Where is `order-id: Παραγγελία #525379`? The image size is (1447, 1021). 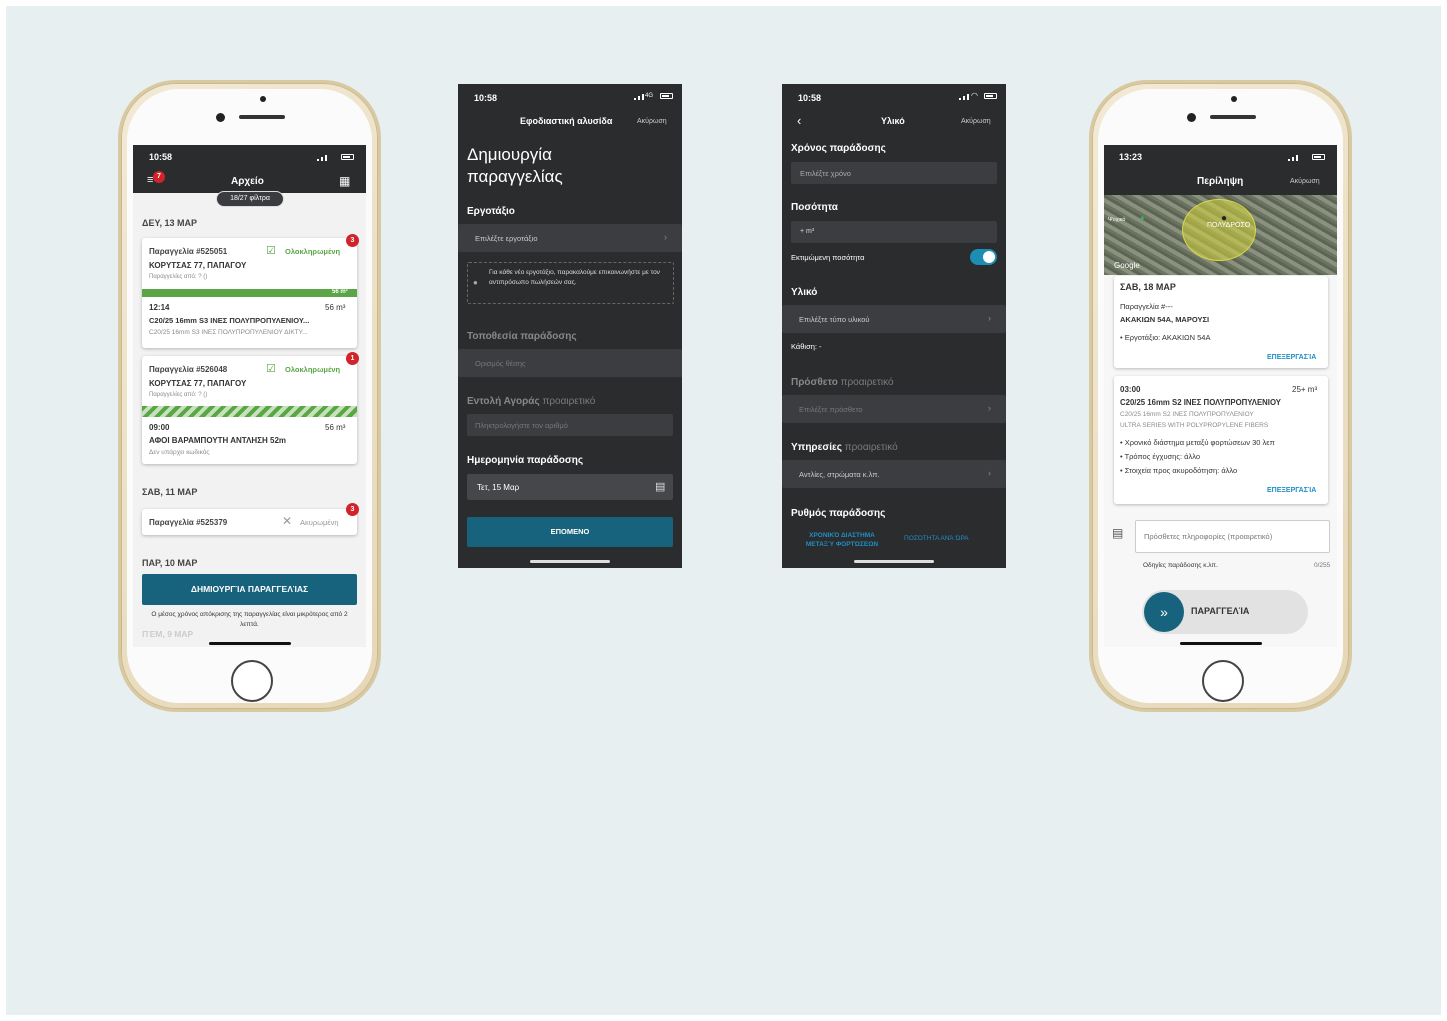
order-id: Παραγγελία #525379 is located at coordinates (188, 522).